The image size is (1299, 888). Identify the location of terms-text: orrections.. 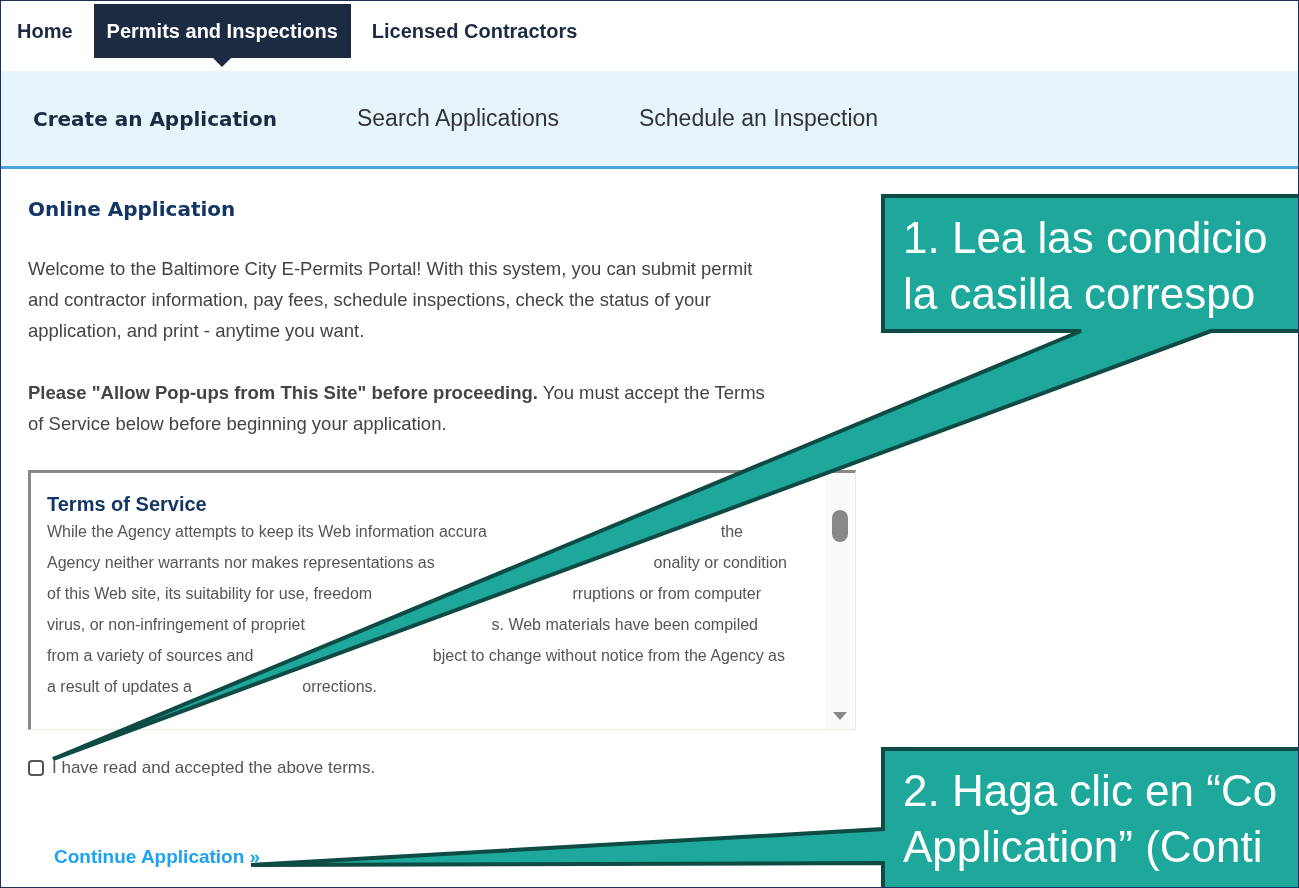
(339, 687).